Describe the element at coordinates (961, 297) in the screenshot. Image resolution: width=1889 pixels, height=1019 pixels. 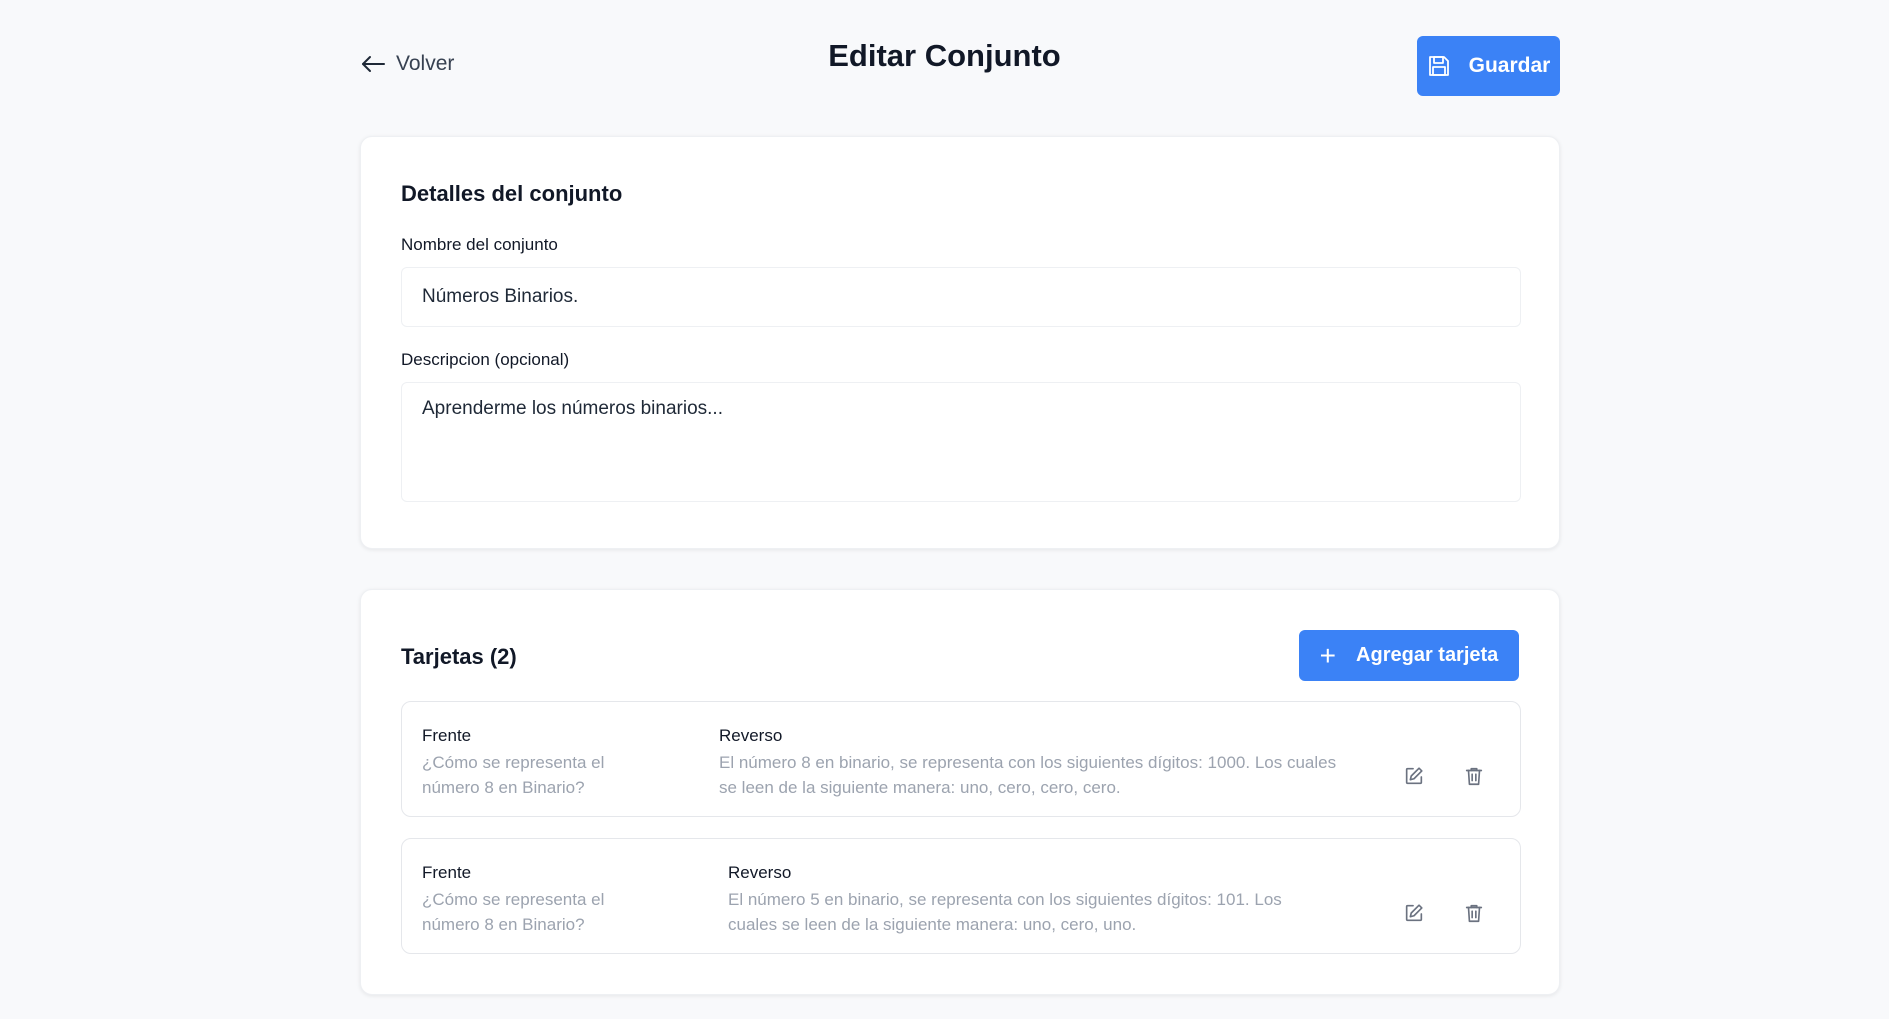
I see `set-name-input: Números Binarios.` at that location.